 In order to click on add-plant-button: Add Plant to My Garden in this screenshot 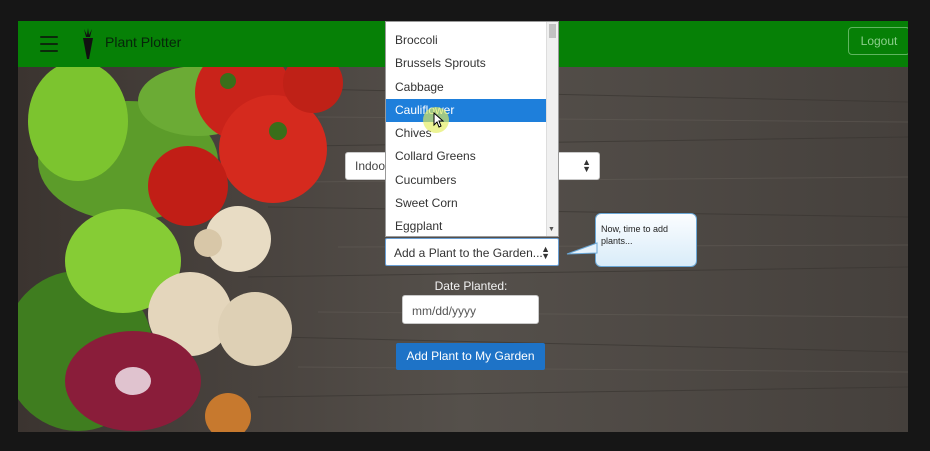, I will do `click(470, 356)`.